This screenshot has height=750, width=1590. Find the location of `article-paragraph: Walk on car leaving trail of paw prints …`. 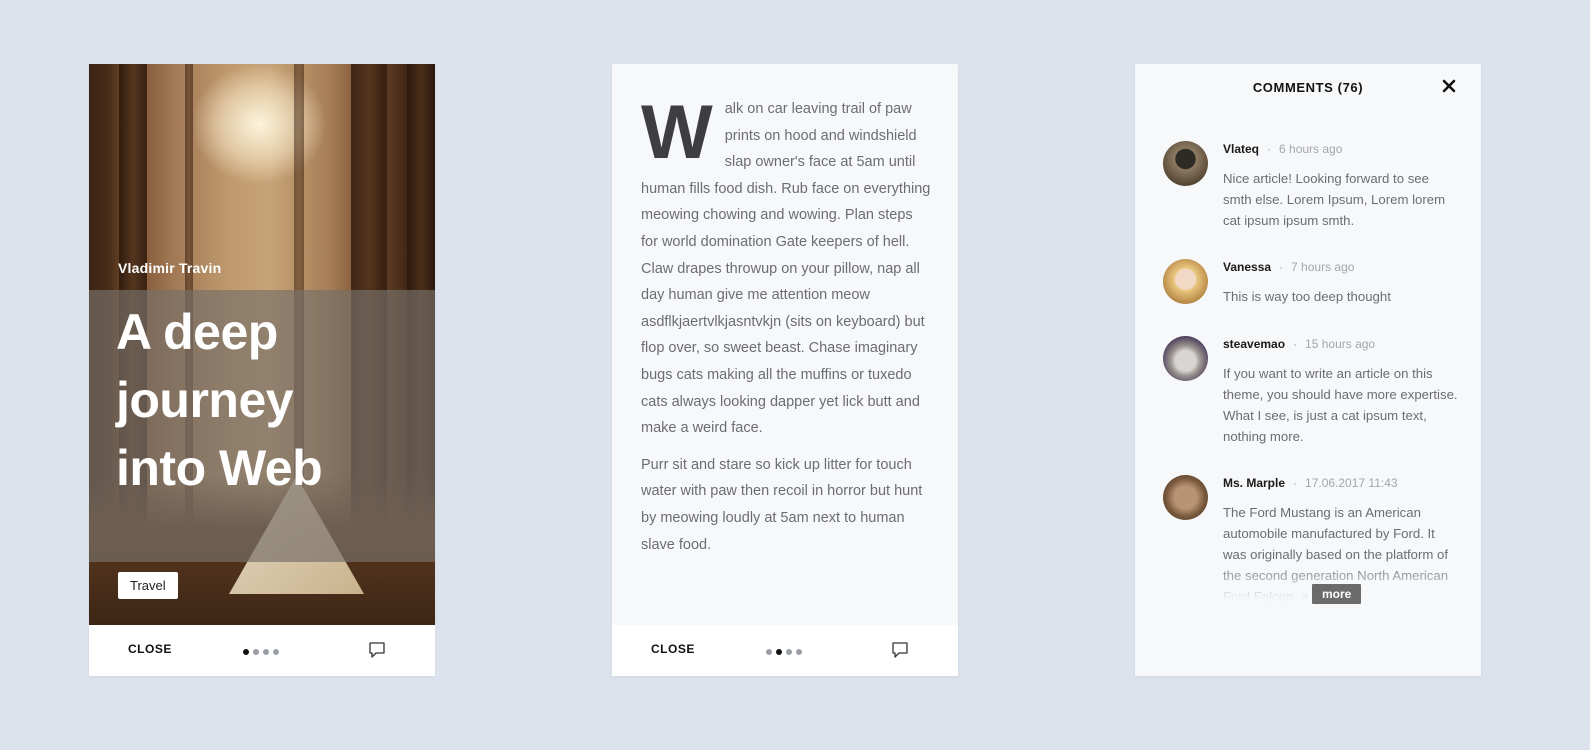

article-paragraph: Walk on car leaving trail of paw prints … is located at coordinates (786, 266).